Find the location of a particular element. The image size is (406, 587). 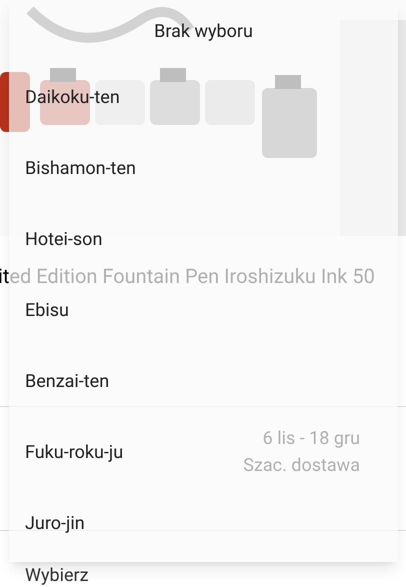

option-item: Daikoku-ten is located at coordinates (203, 97).